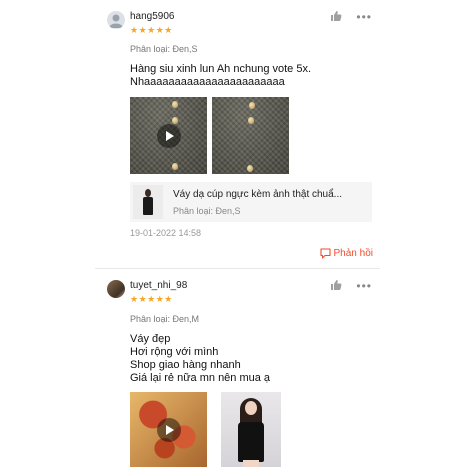 The image size is (475, 475). Describe the element at coordinates (353, 253) in the screenshot. I see `reply-label: Phản hồi` at that location.